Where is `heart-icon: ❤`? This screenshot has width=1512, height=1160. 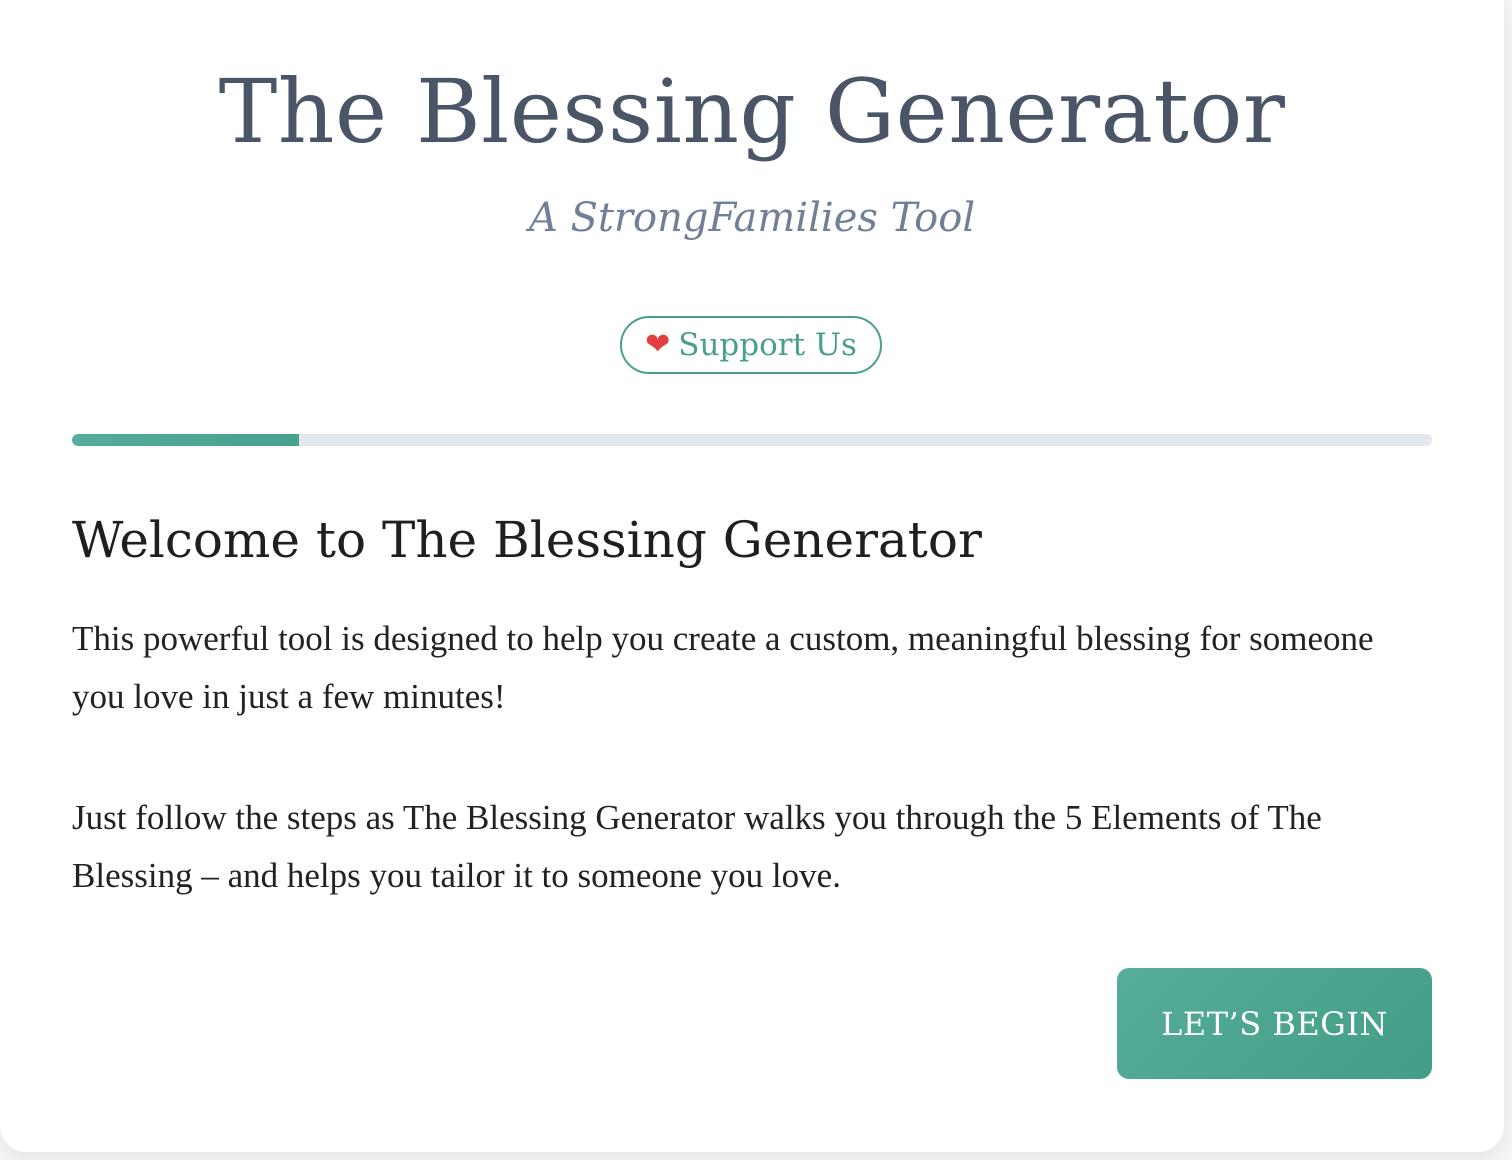
heart-icon: ❤ is located at coordinates (658, 344).